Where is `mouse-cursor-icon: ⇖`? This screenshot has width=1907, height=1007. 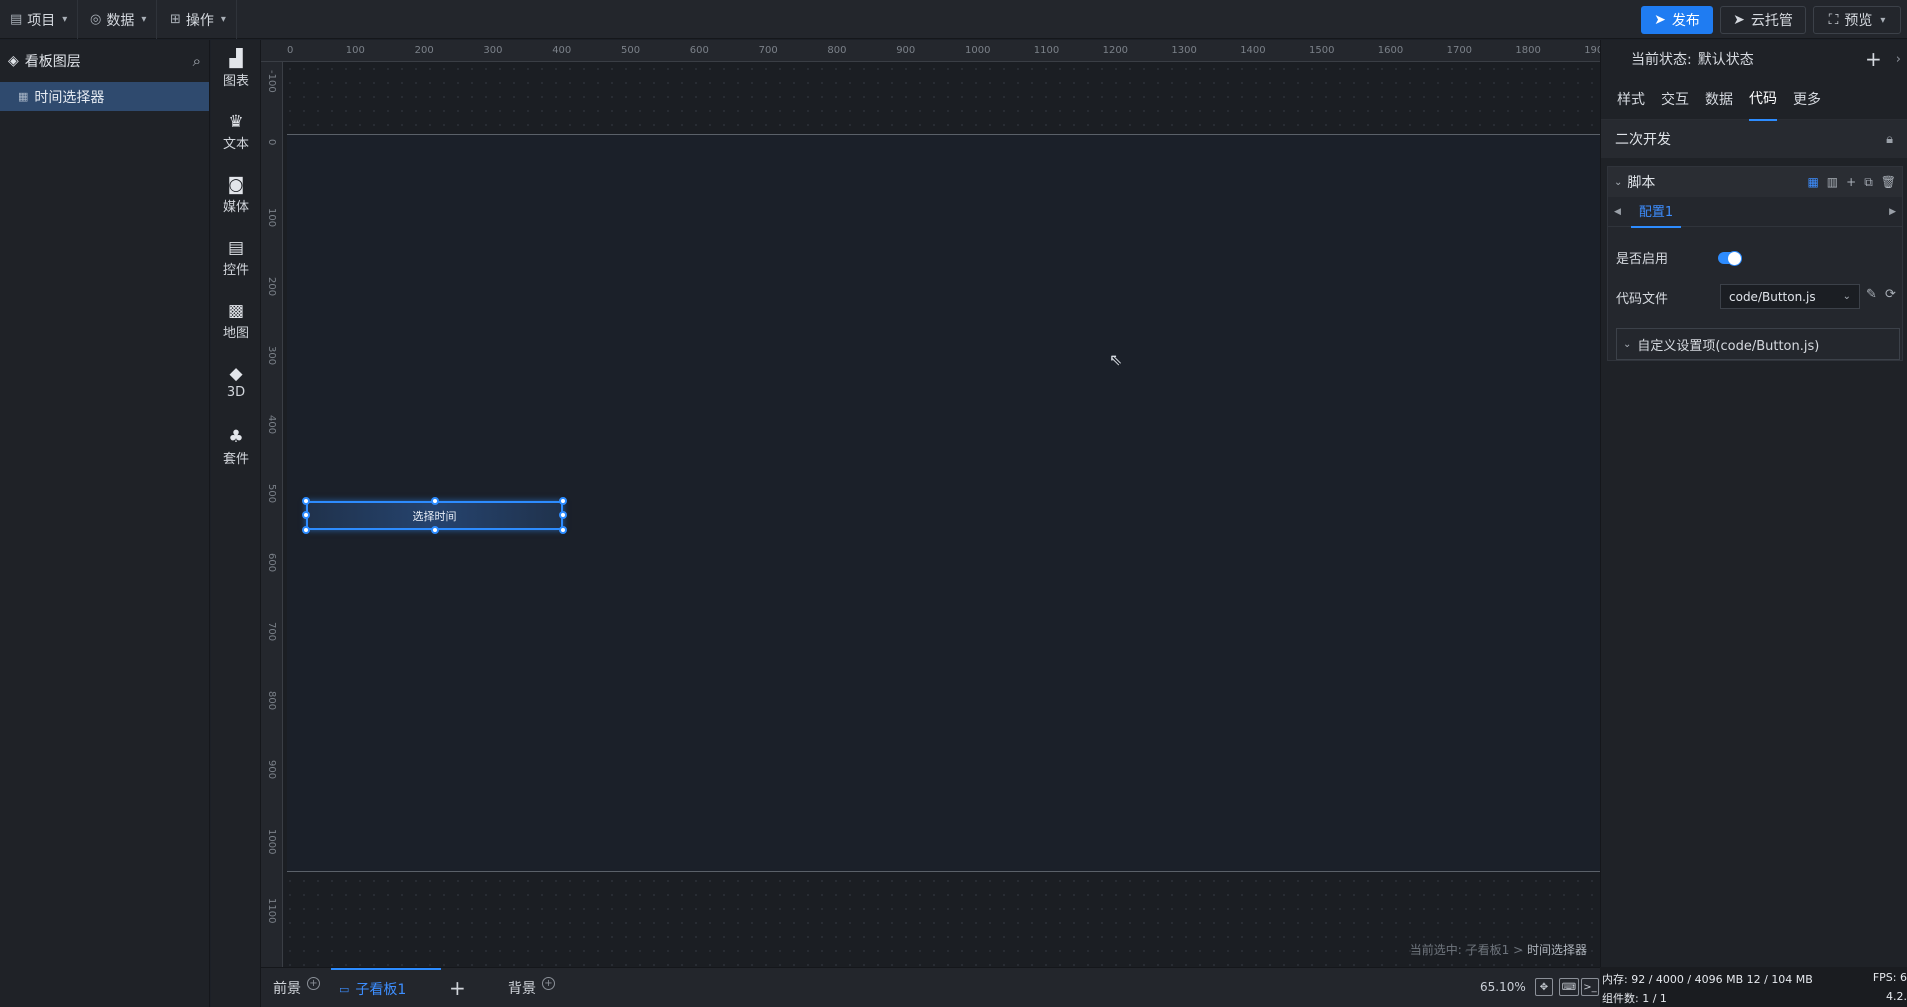
mouse-cursor-icon: ⇖ is located at coordinates (1116, 359).